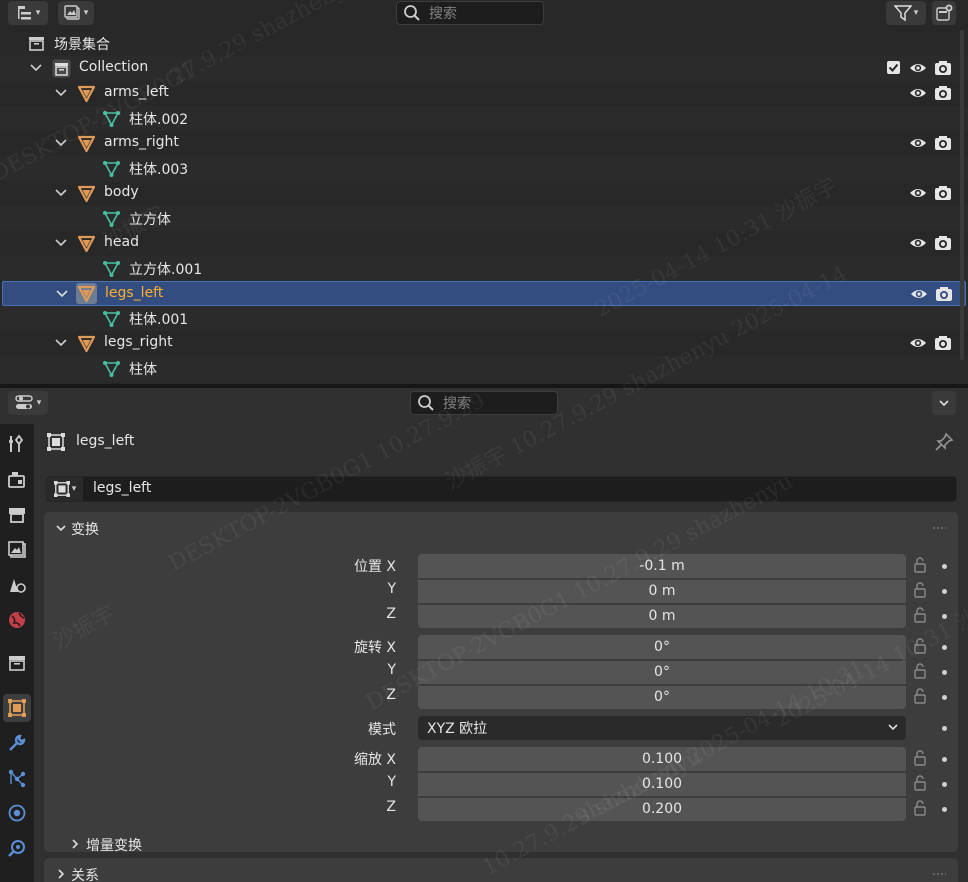  I want to click on outliner-mesh-row: 柱体.002, so click(484, 118).